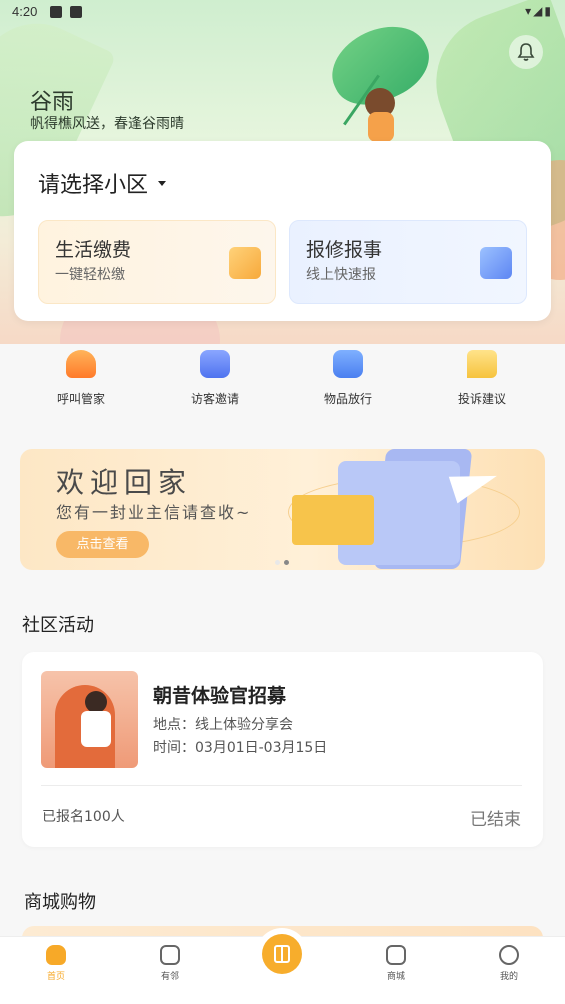 Image resolution: width=565 pixels, height=1004 pixels. Describe the element at coordinates (56, 12) in the screenshot. I see `image-notification-icon` at that location.